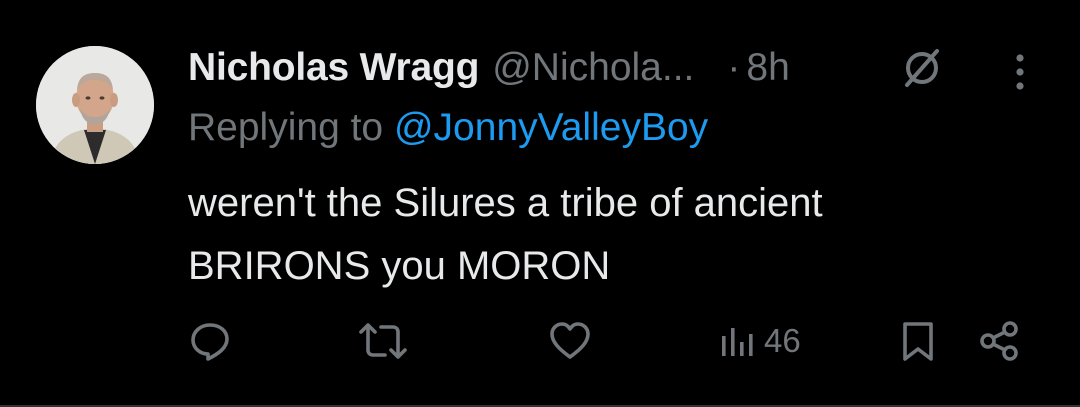  I want to click on reply-icon, so click(210, 342).